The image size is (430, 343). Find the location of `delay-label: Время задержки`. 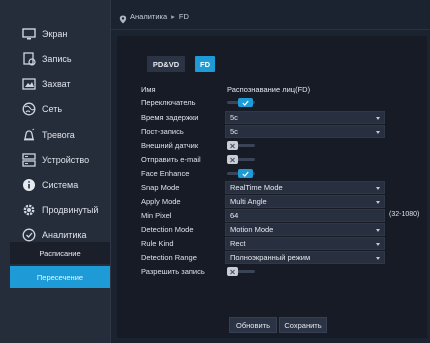

delay-label: Время задержки is located at coordinates (170, 117).